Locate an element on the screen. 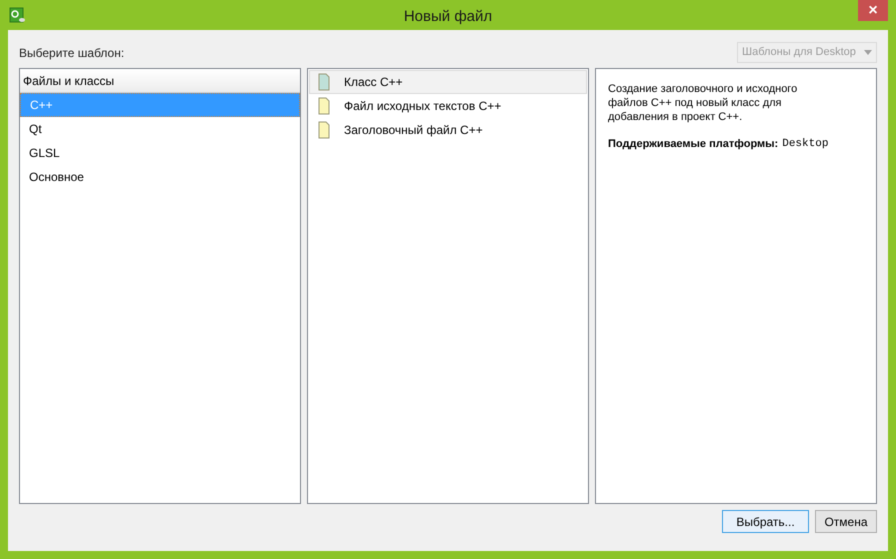  dialog-button: Отмена is located at coordinates (846, 521).